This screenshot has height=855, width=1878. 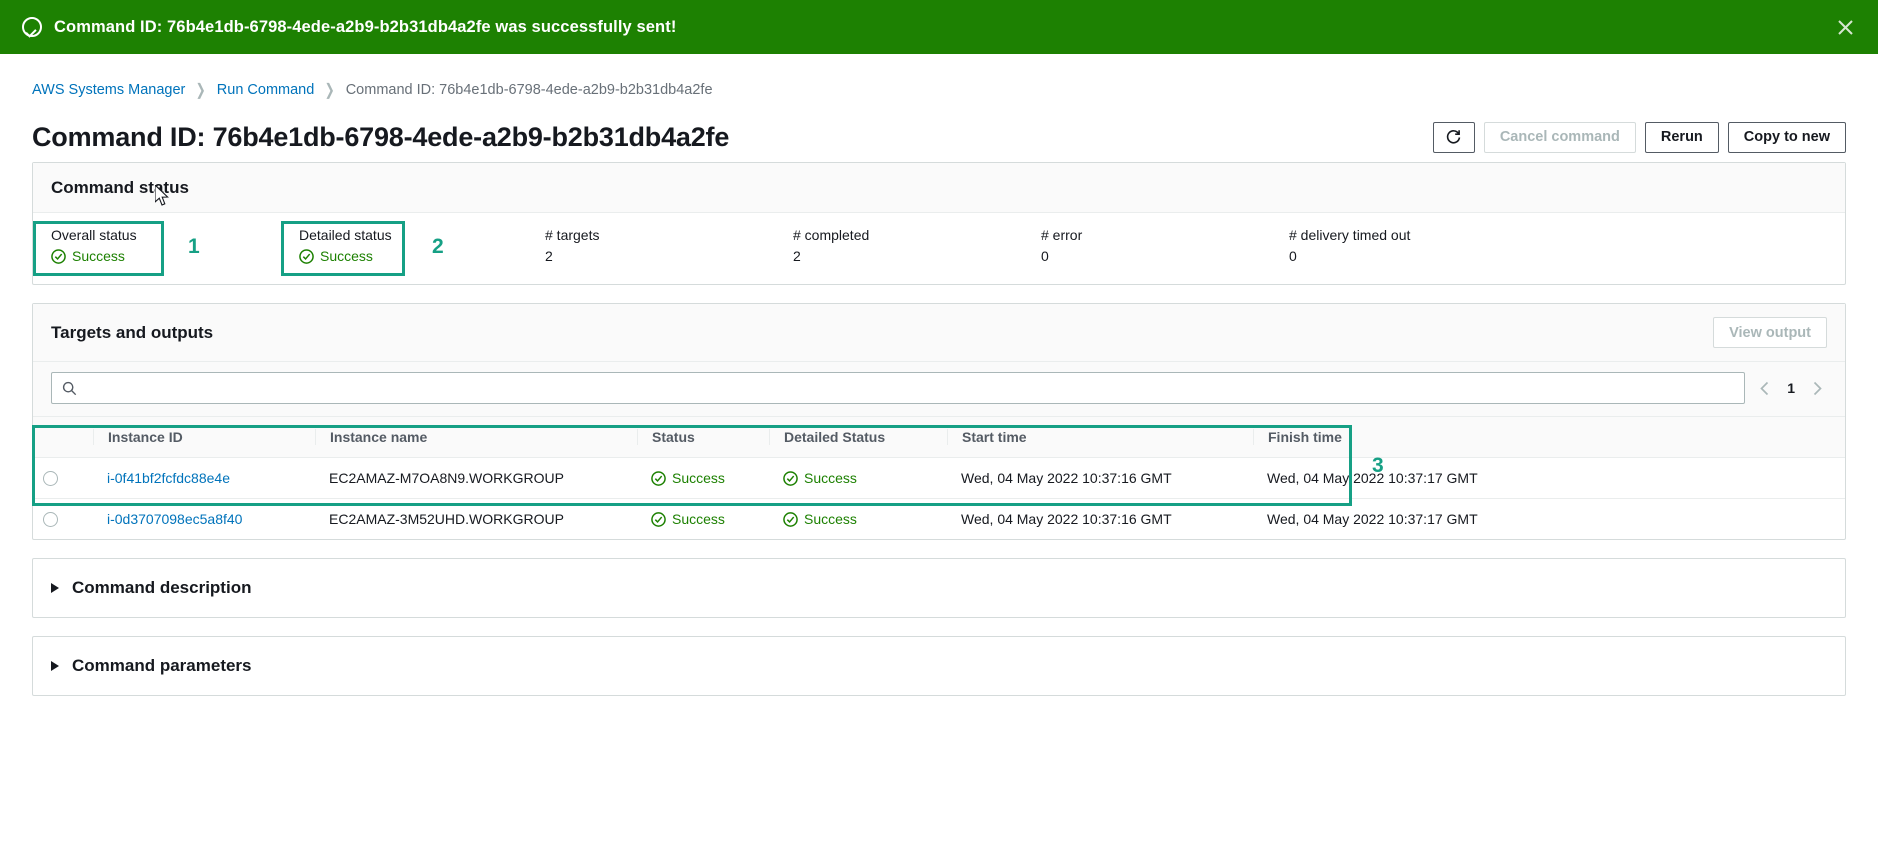 I want to click on targets-header: Targets and outputs View output, so click(x=939, y=333).